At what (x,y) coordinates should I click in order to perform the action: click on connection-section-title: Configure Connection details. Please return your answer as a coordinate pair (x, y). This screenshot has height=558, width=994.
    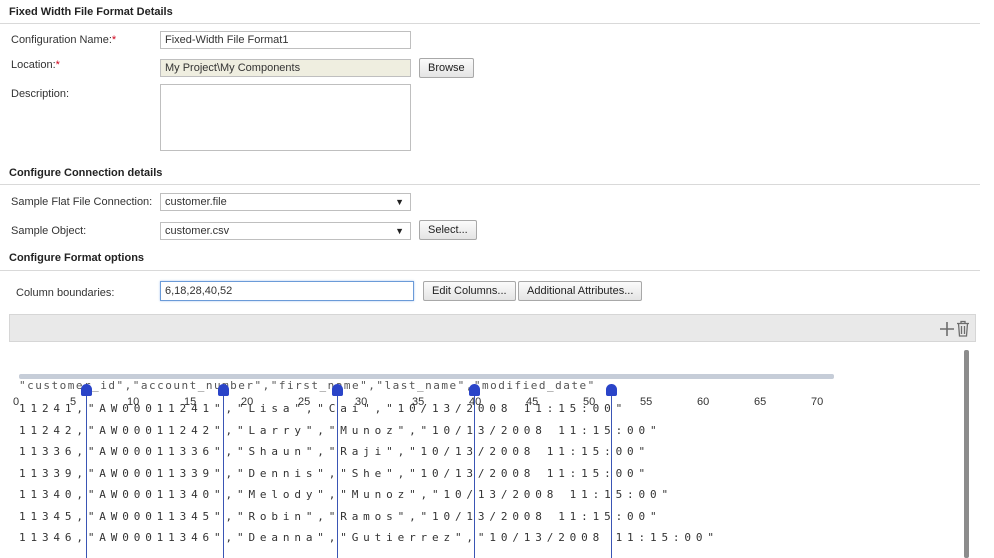
    Looking at the image, I should click on (86, 173).